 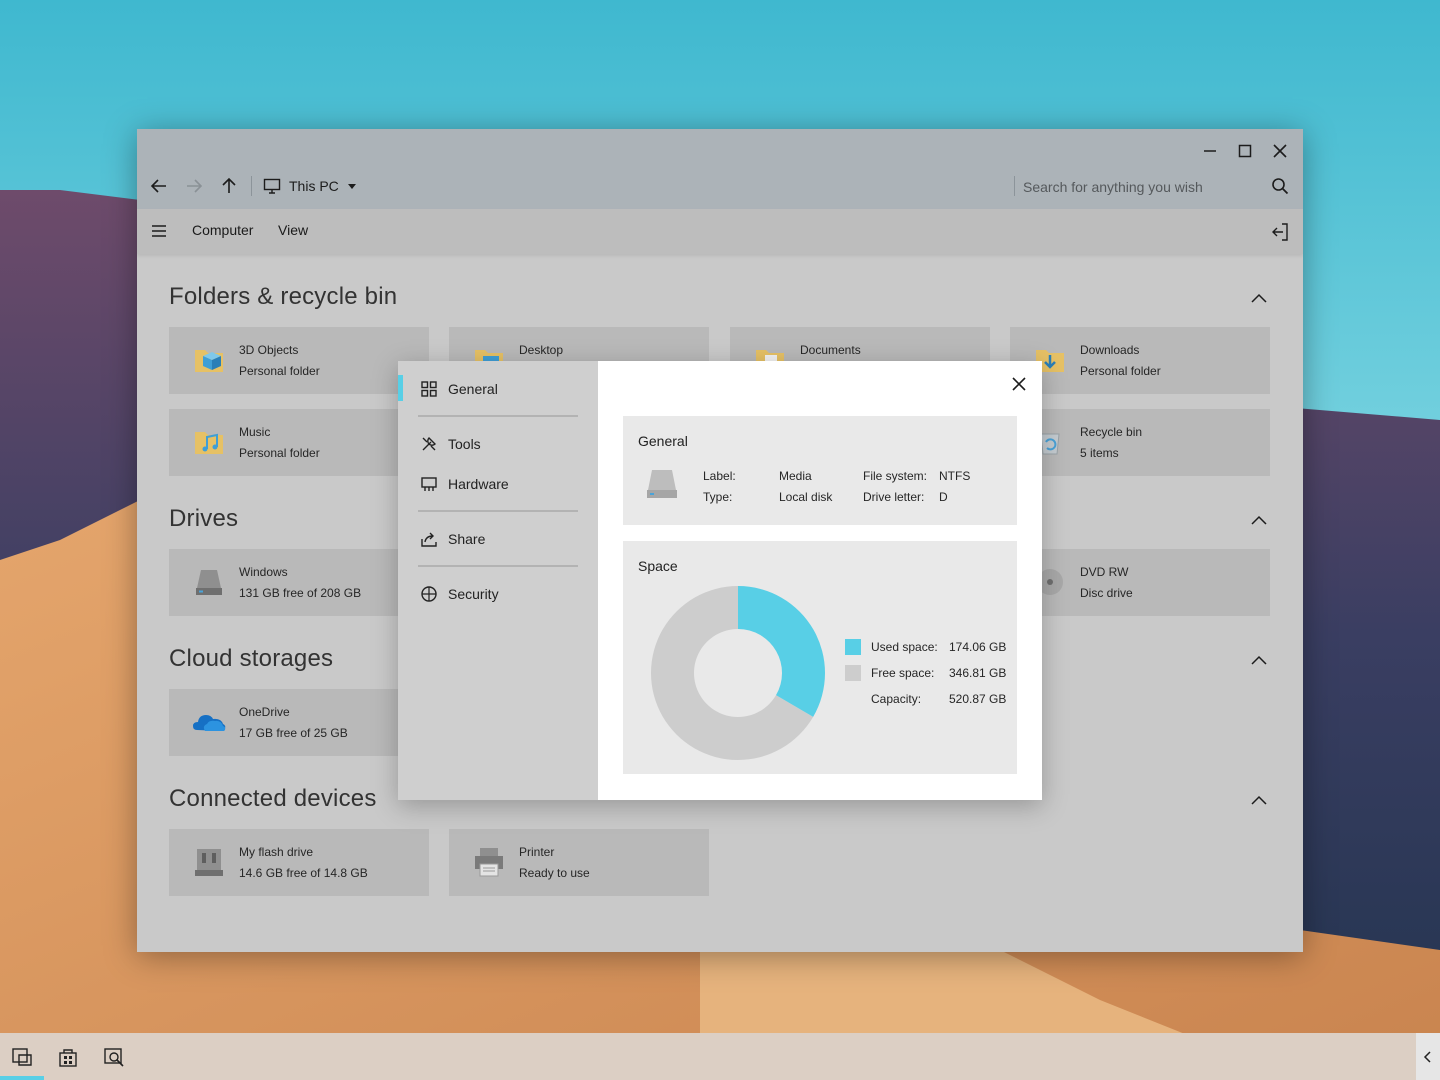 I want to click on 3d-objects-folder-icon, so click(x=209, y=361).